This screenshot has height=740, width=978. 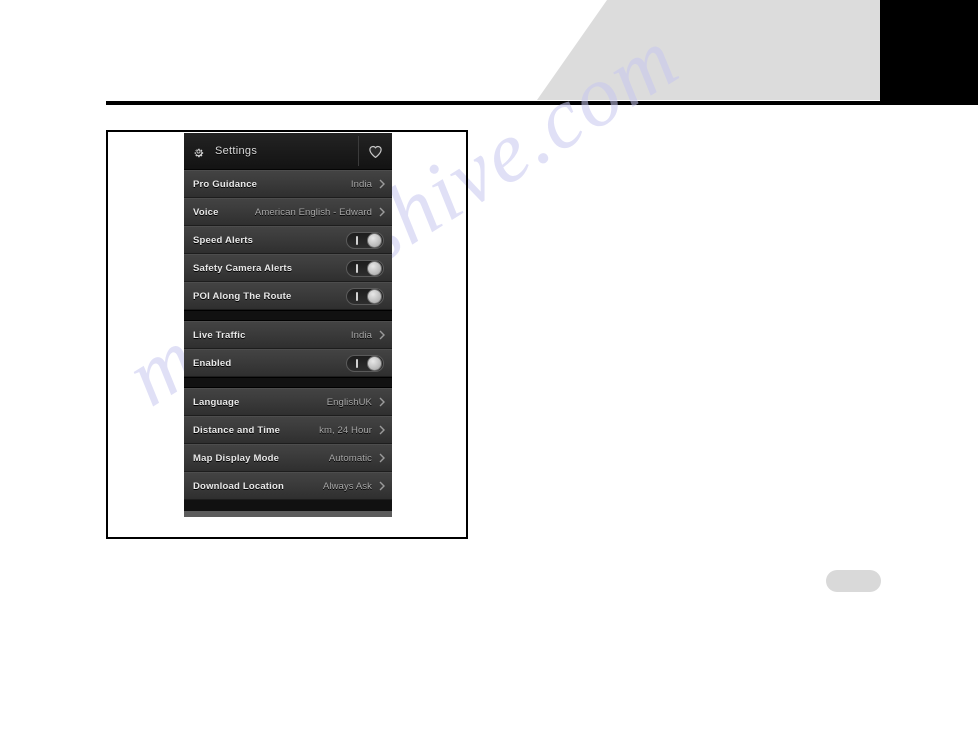 I want to click on row-value: EnglishUK, so click(x=349, y=402).